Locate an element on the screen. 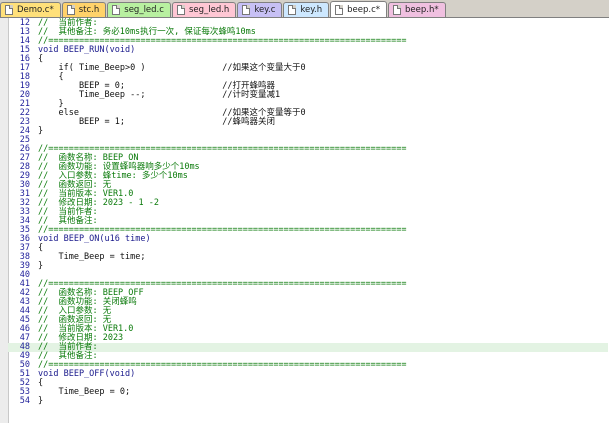 The height and width of the screenshot is (423, 609). tab-label: key.h is located at coordinates (311, 10).